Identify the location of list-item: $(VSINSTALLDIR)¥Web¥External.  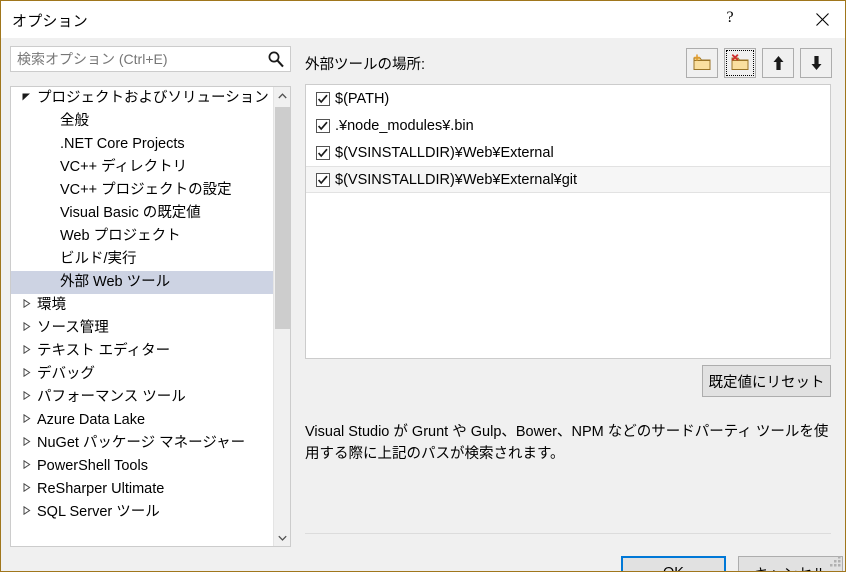
(568, 152).